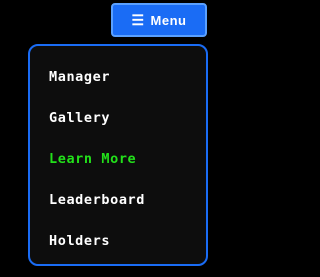 The image size is (320, 277). What do you see at coordinates (118, 199) in the screenshot?
I see `menu-item-leaderboard: Leaderboard` at bounding box center [118, 199].